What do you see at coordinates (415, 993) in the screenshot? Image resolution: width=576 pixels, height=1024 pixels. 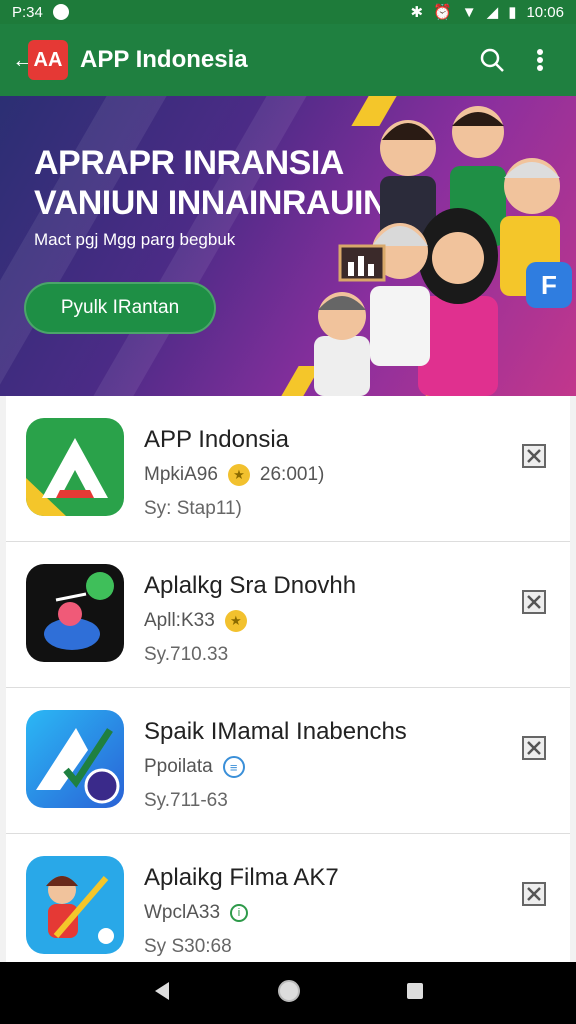 I see `nav-recents-icon` at bounding box center [415, 993].